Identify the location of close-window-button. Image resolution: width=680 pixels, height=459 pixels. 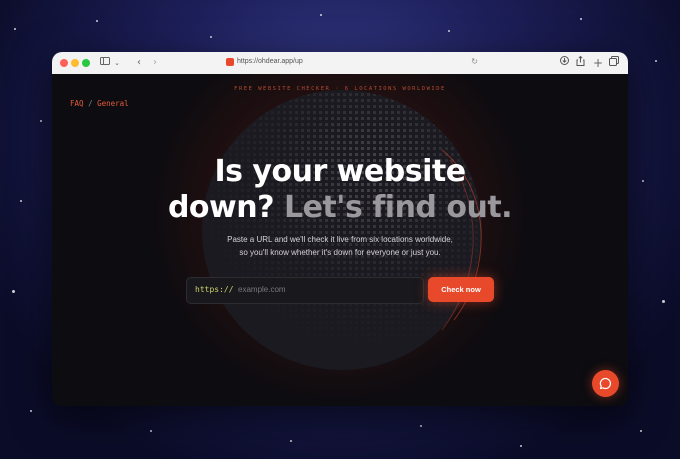
(64, 63).